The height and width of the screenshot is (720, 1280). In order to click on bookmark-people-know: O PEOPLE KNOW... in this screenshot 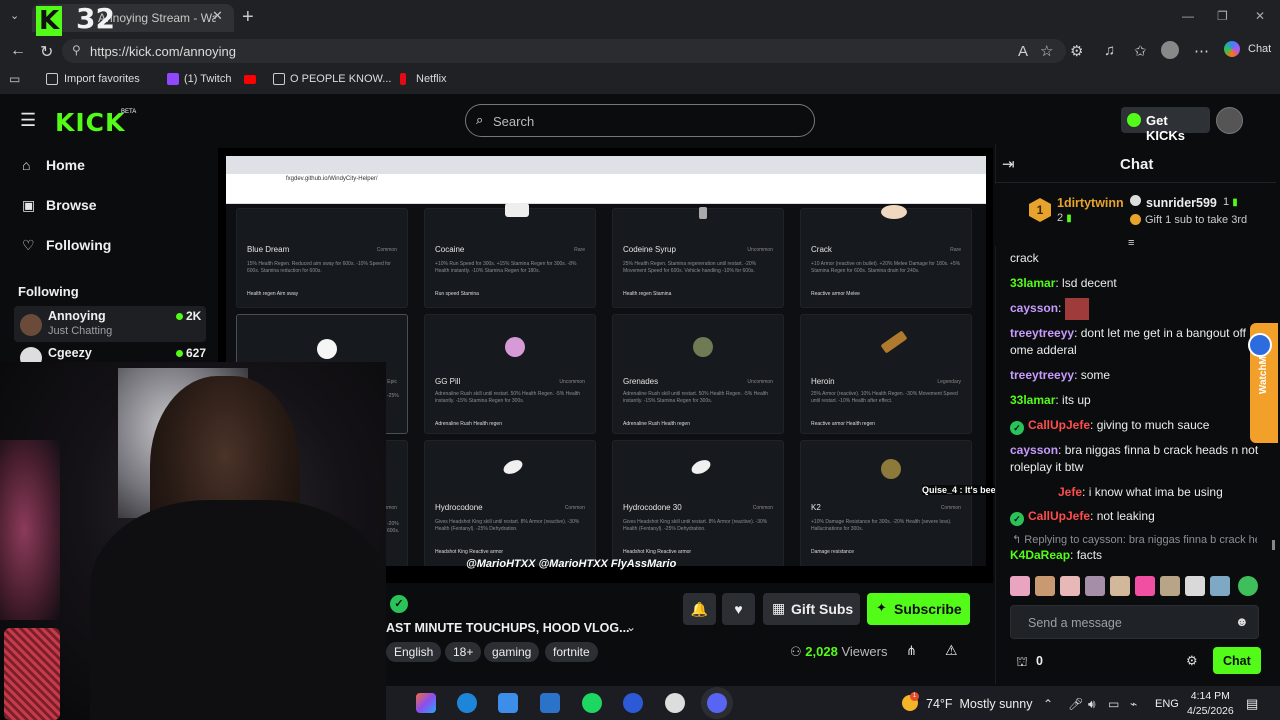, I will do `click(340, 79)`.